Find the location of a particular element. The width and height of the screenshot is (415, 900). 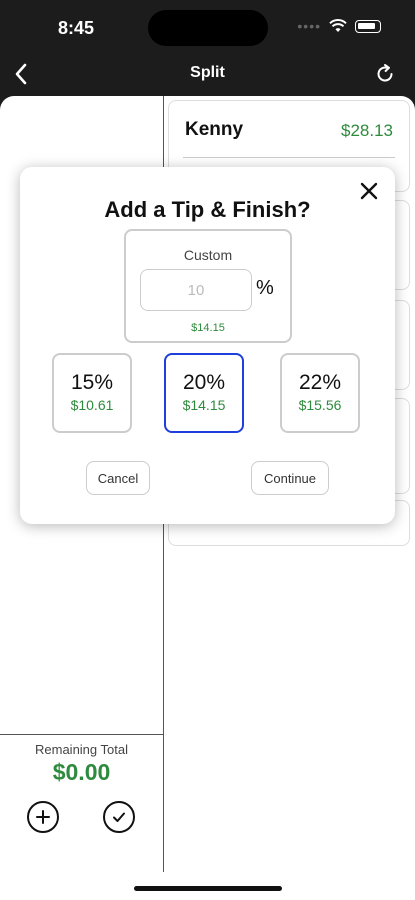

tip-percent: 20% is located at coordinates (204, 382).